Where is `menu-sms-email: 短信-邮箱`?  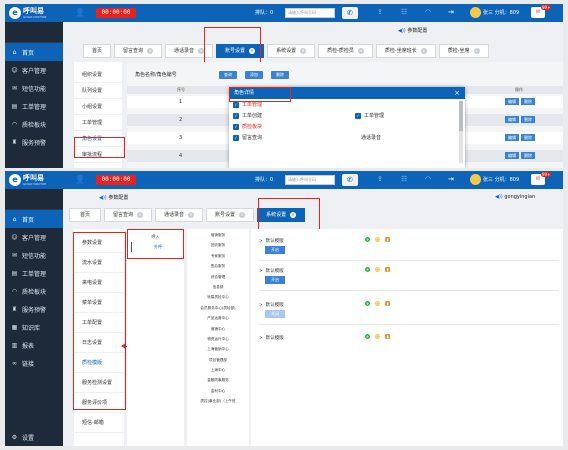
menu-sms-email: 短信-邮箱 is located at coordinates (99, 423).